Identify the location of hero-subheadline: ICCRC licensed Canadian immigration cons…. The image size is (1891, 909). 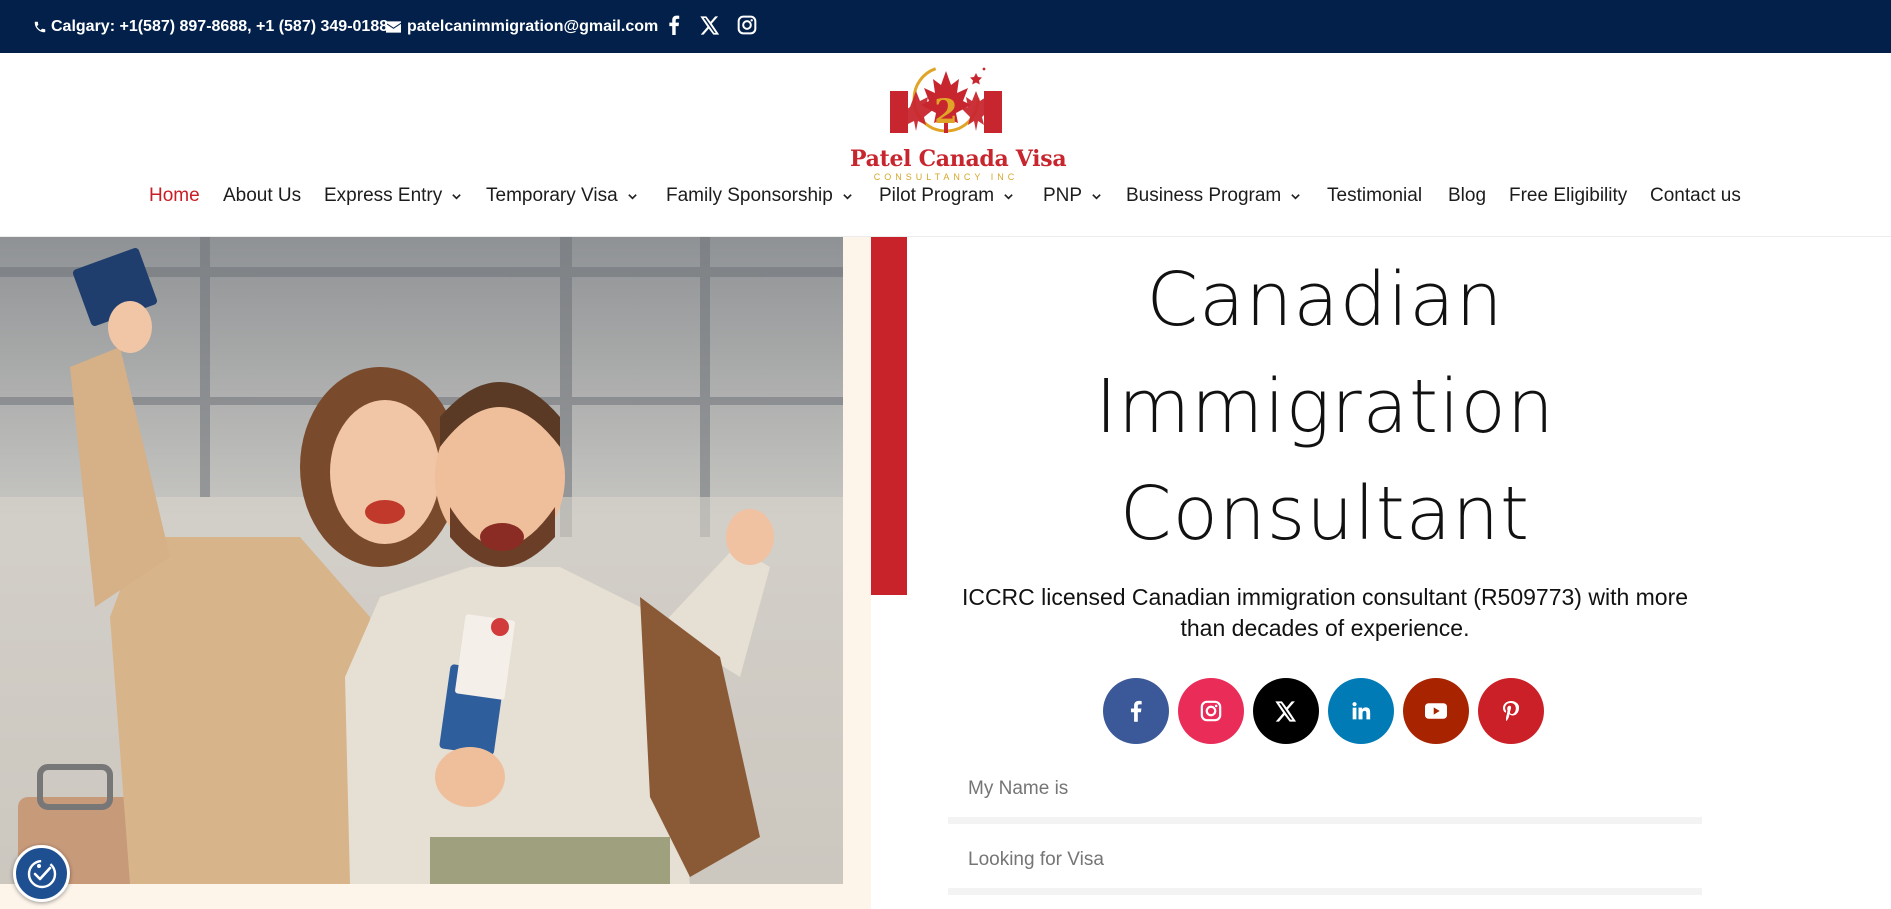
(1325, 612).